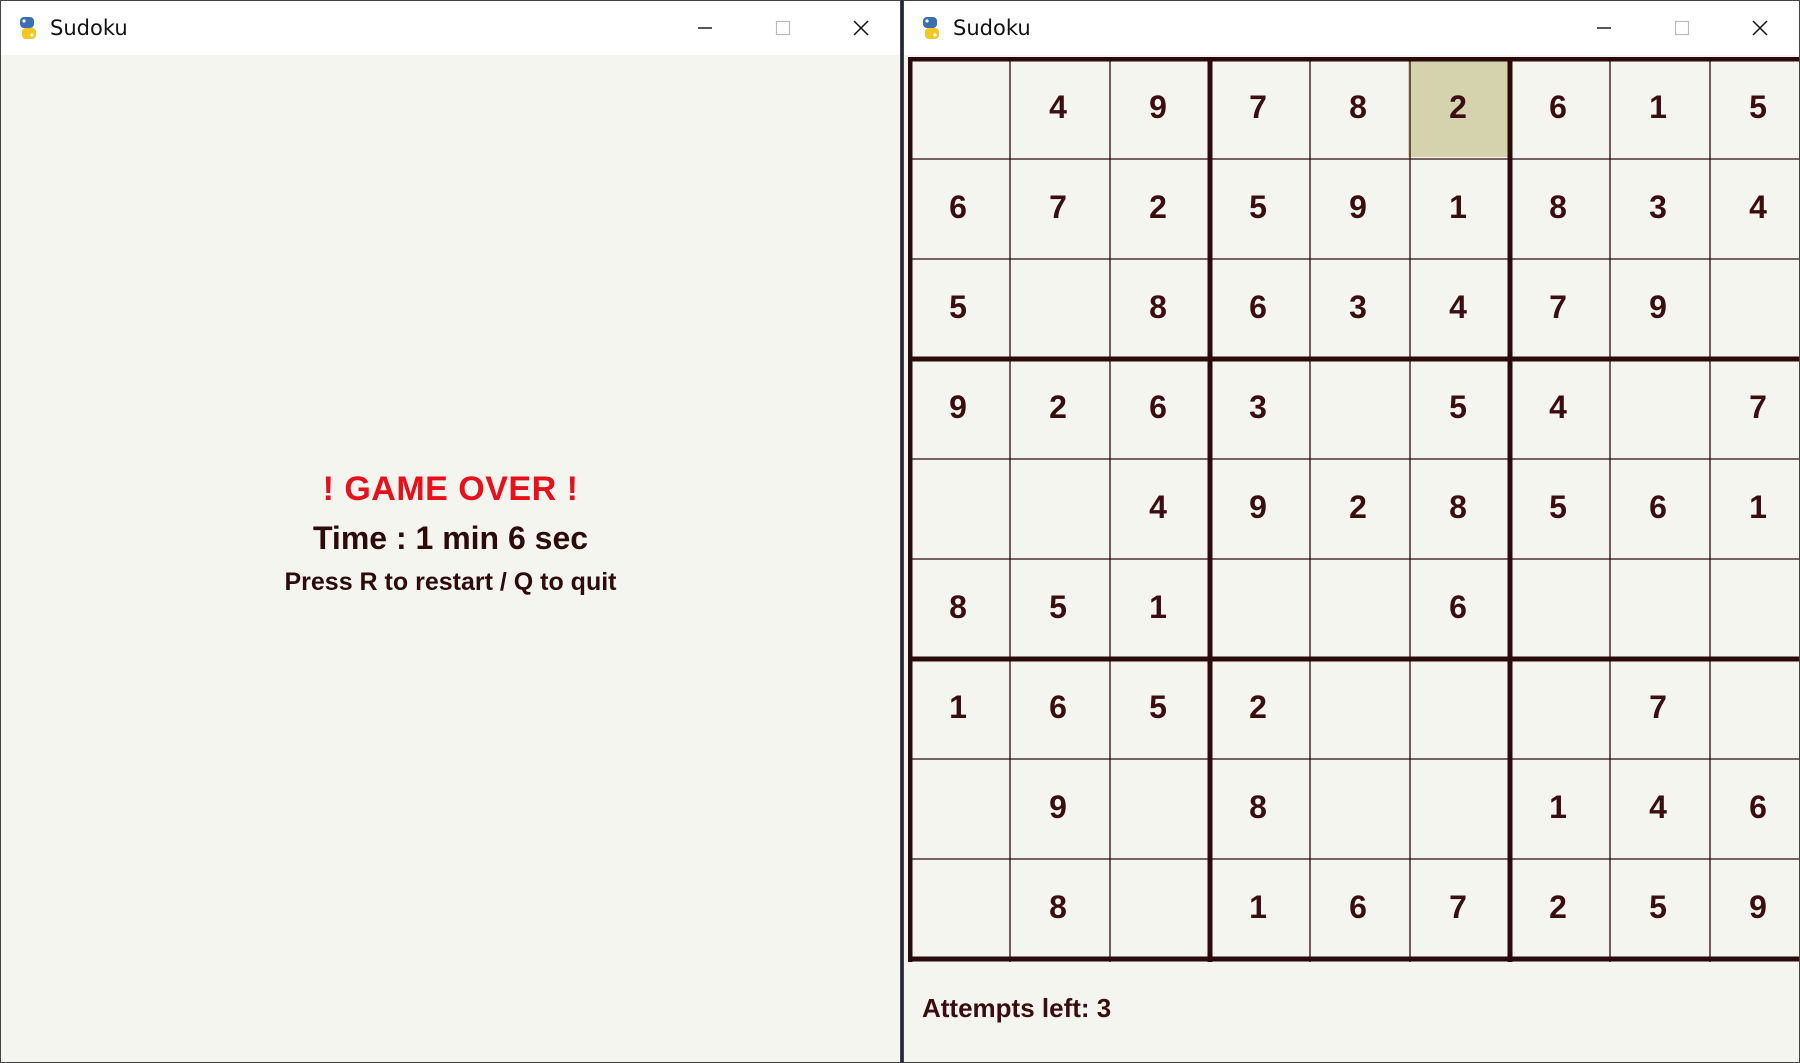  What do you see at coordinates (450, 538) in the screenshot?
I see `elapsed-time: Time : 1 min 6 sec` at bounding box center [450, 538].